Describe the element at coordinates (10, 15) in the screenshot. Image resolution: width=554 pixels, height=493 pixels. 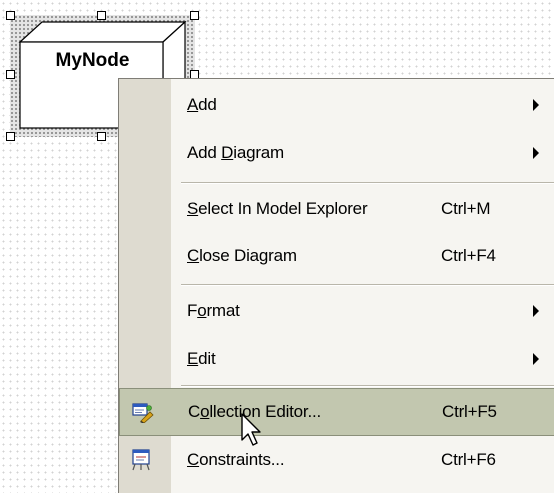
I see `resize-handle-top-left` at that location.